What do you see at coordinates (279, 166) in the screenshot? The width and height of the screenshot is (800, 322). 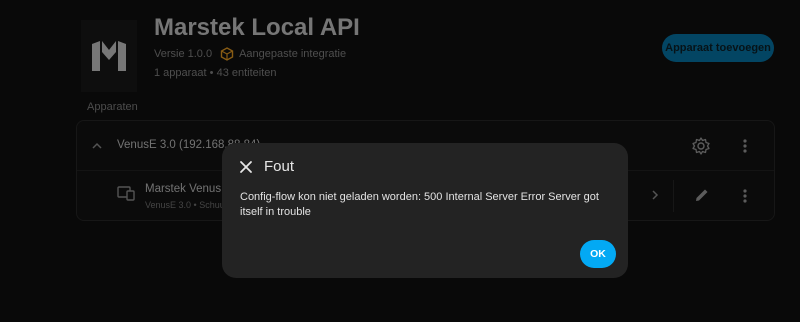 I see `dialog-title: Fout` at bounding box center [279, 166].